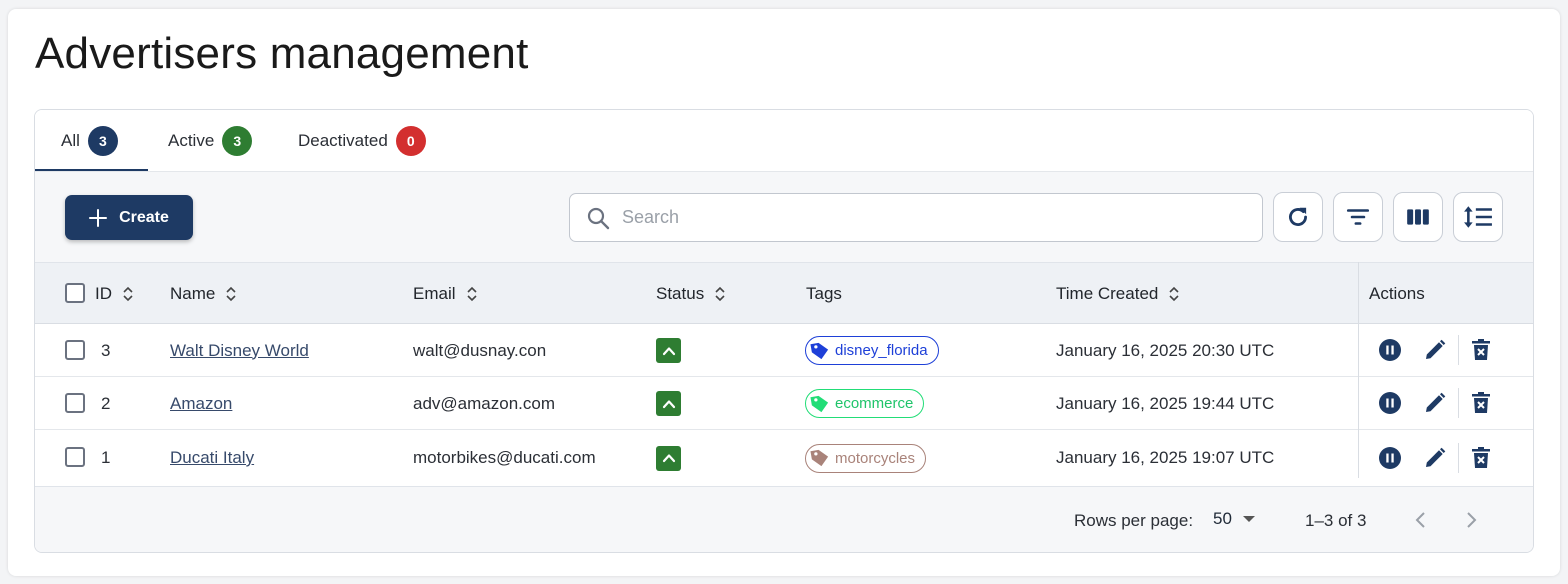 This screenshot has height=584, width=1568. I want to click on tab-active: Active 3, so click(210, 140).